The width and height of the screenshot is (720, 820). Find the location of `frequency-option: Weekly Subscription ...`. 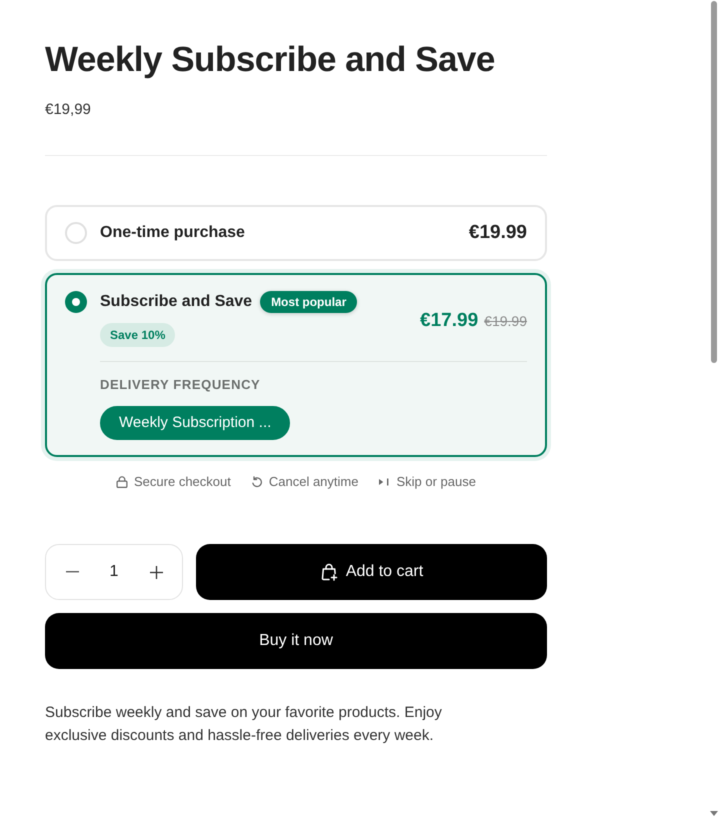

frequency-option: Weekly Subscription ... is located at coordinates (195, 423).